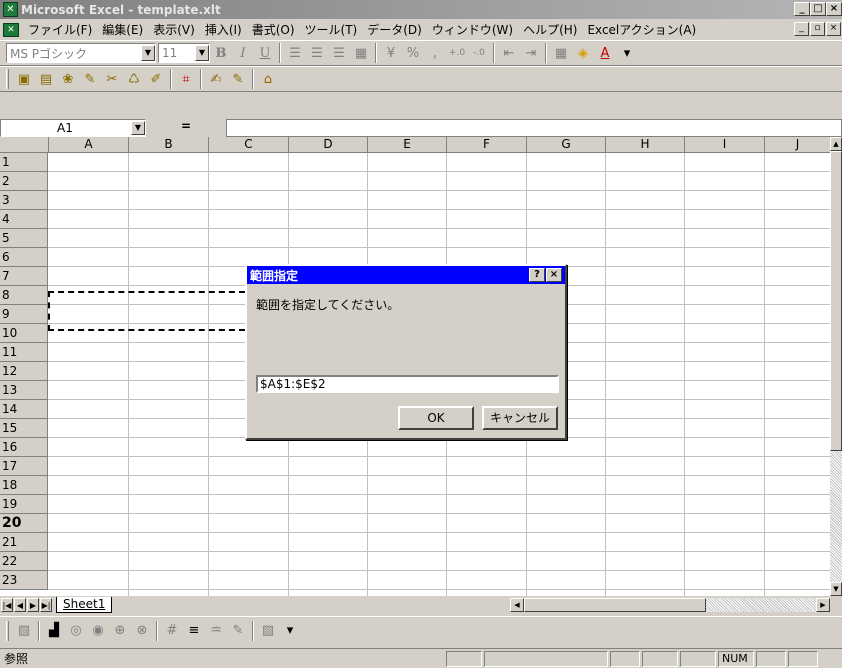  I want to click on comma-icon: ,, so click(435, 53).